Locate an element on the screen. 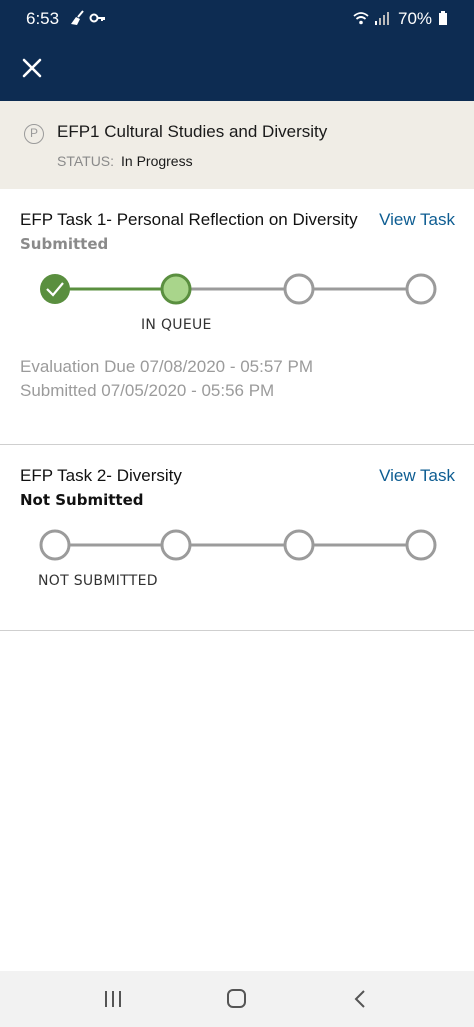  wifi-icon is located at coordinates (361, 20).